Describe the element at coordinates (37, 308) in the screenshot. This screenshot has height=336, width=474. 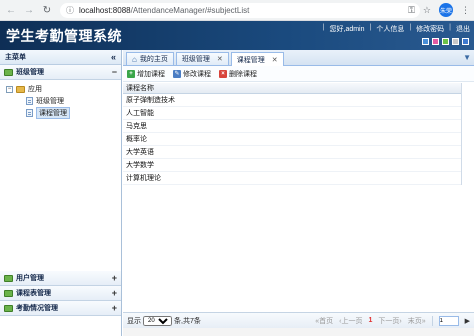
I see `section-label: 考勤情况管理` at that location.